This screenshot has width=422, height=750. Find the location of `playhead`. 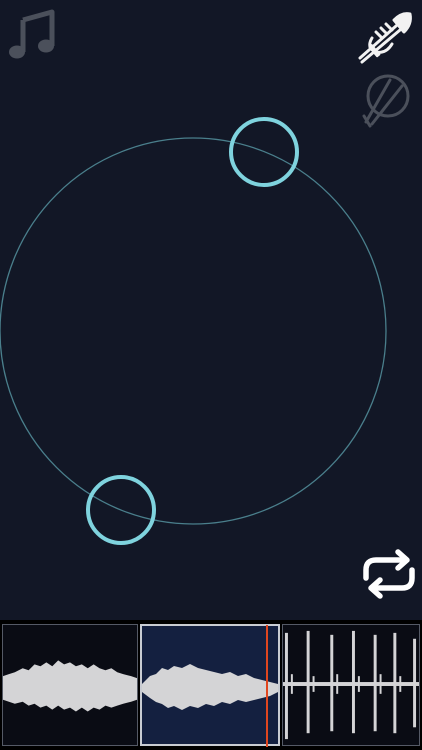

playhead is located at coordinates (267, 686).